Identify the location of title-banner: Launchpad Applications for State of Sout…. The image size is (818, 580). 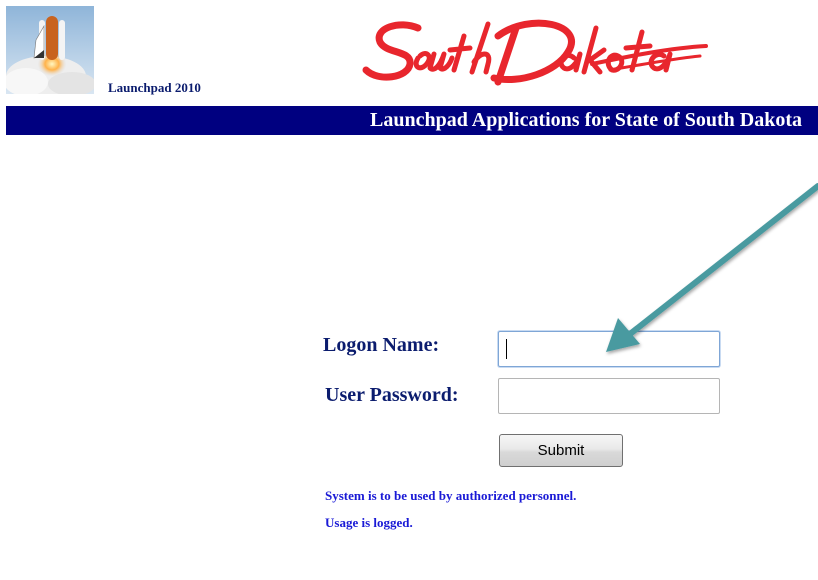
(412, 120).